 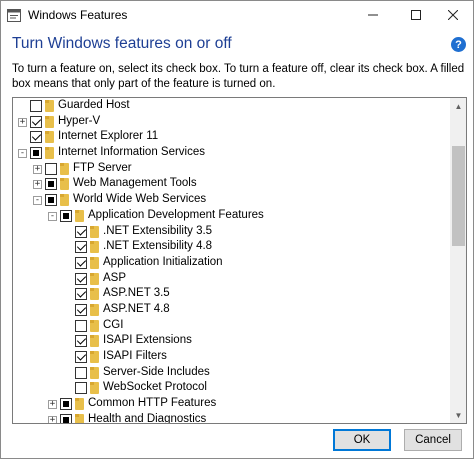 What do you see at coordinates (157, 231) in the screenshot?
I see `feature-label: .NET Extensibility 3.5` at bounding box center [157, 231].